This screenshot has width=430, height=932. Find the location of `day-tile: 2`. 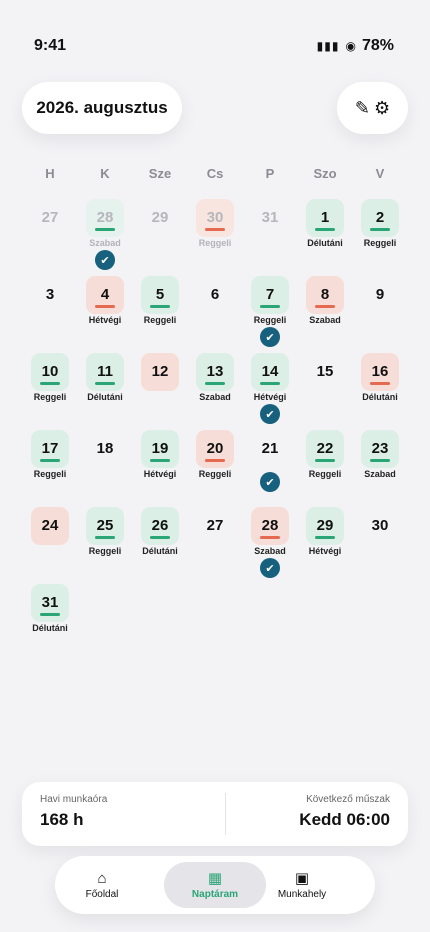

day-tile: 2 is located at coordinates (380, 218).